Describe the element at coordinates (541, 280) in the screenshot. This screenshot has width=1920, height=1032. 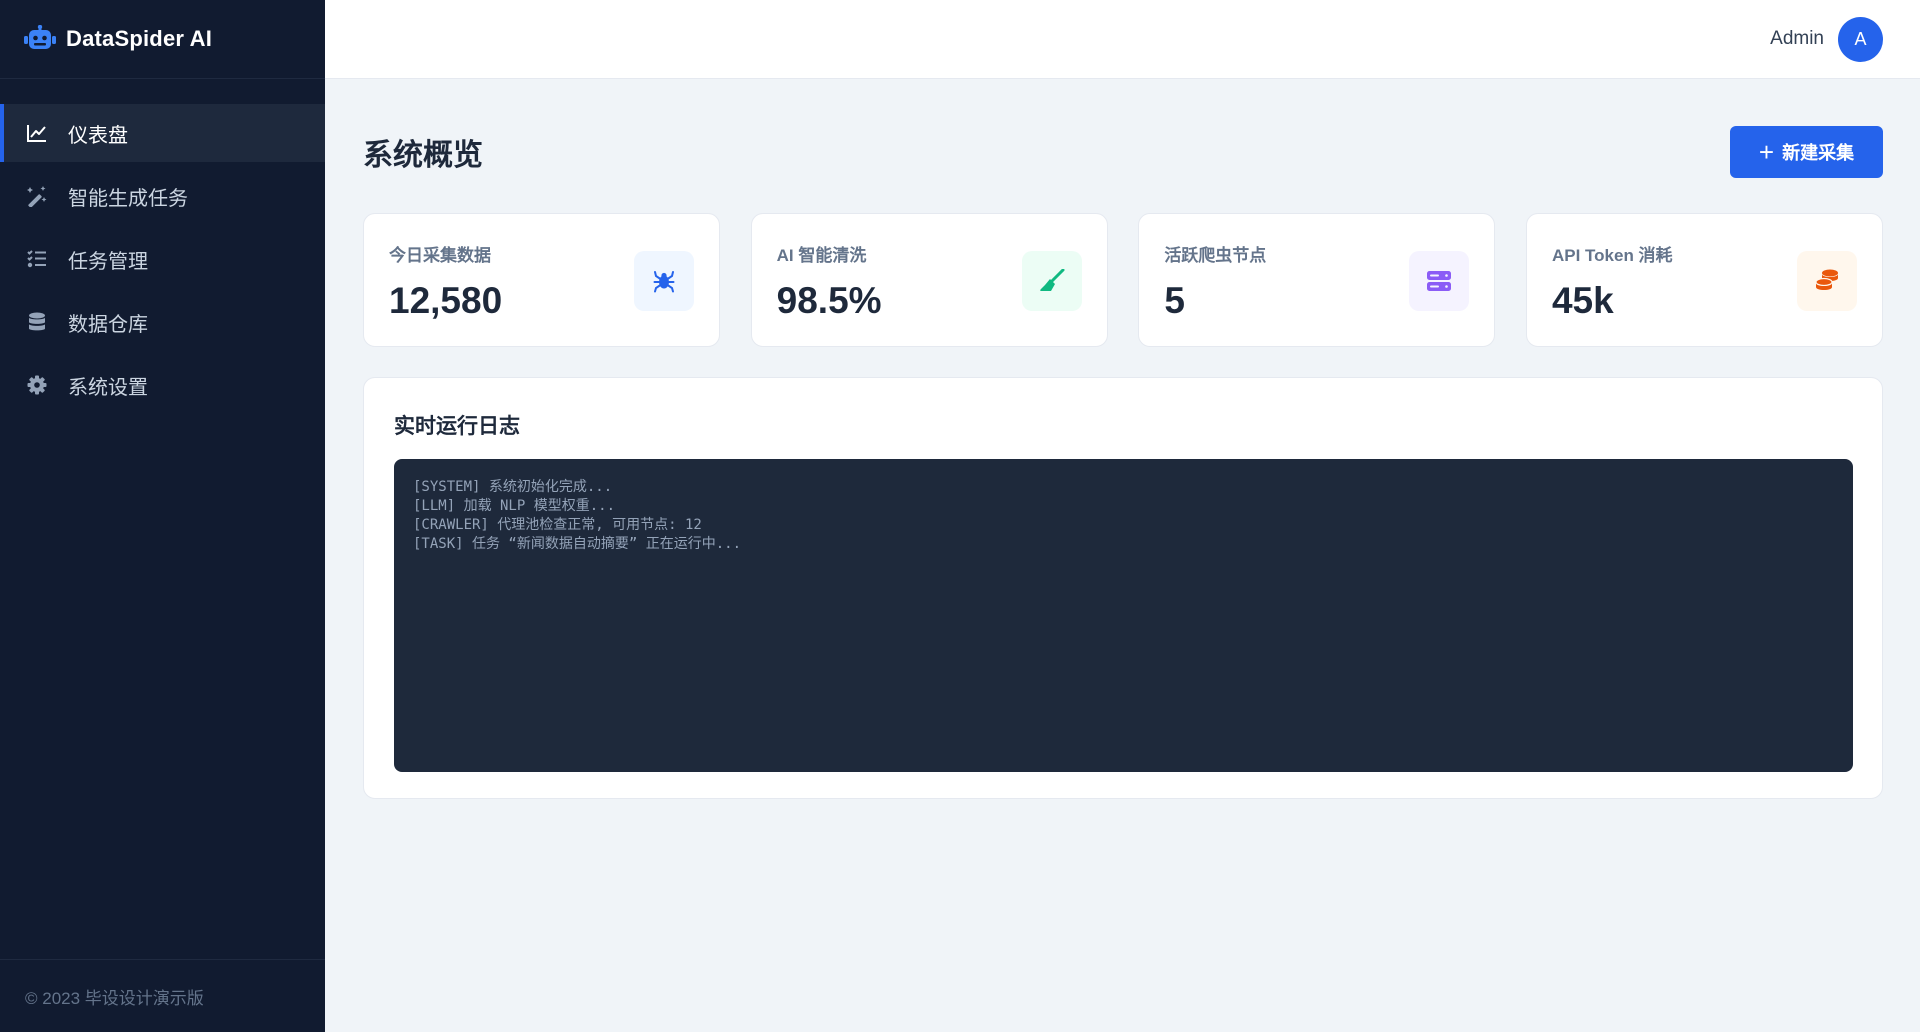
I see `stat-card-today-data: 今日采集数据 12,580` at that location.